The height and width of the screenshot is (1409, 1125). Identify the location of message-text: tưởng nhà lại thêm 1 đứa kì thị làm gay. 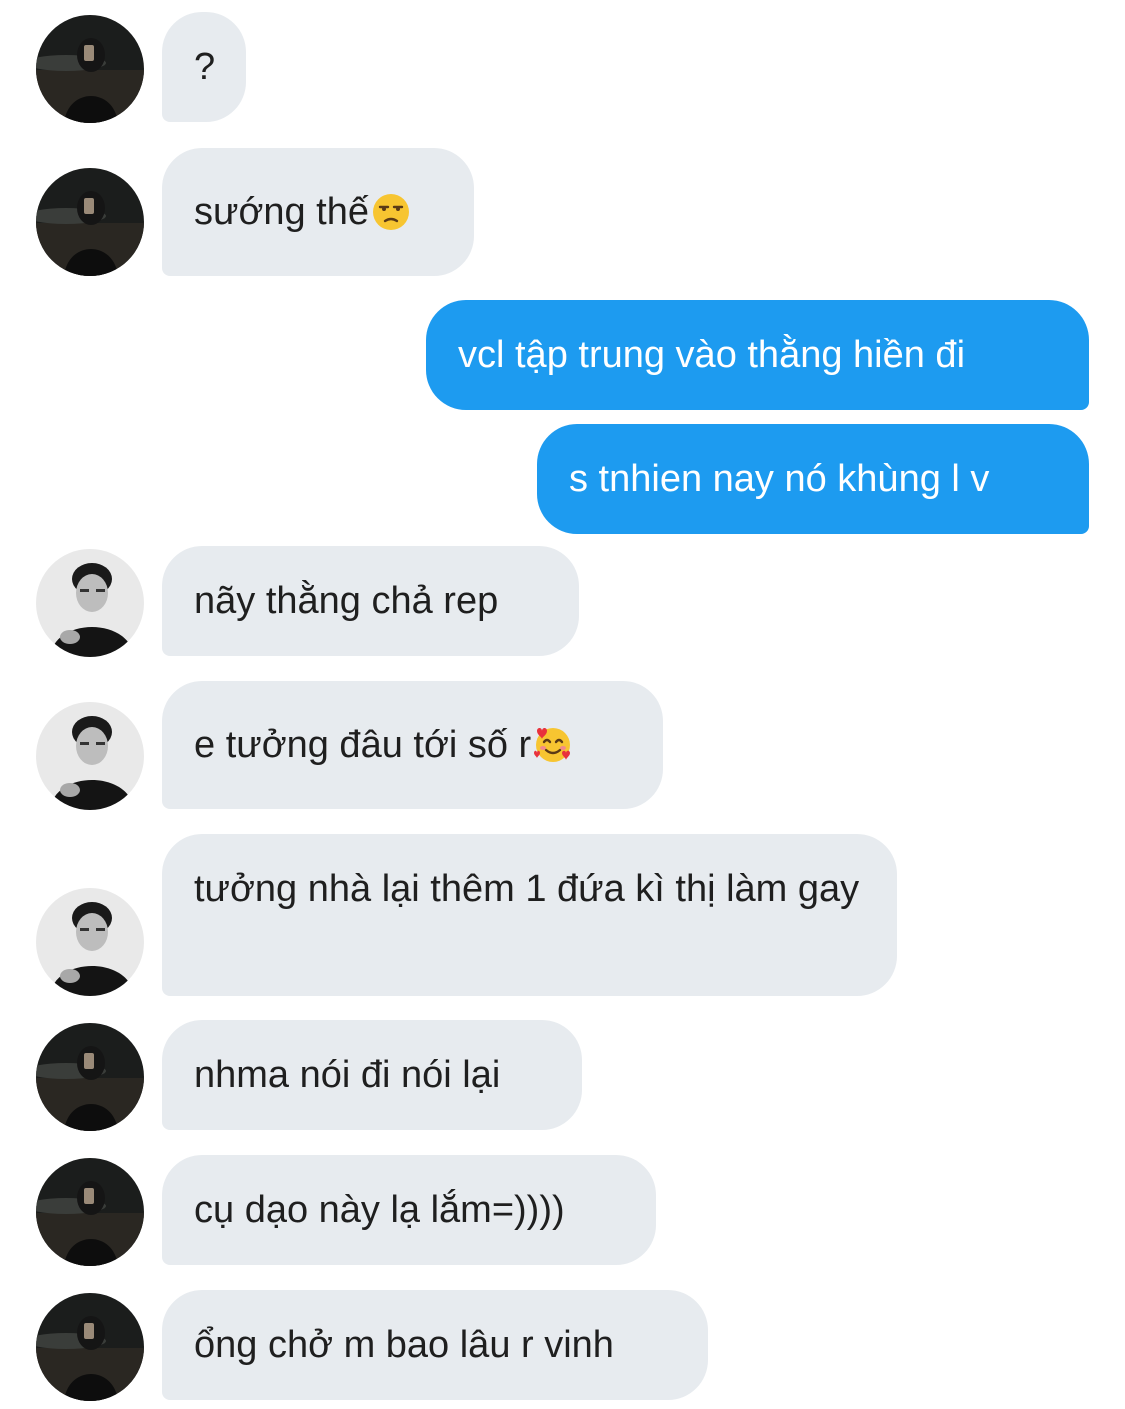
(527, 889).